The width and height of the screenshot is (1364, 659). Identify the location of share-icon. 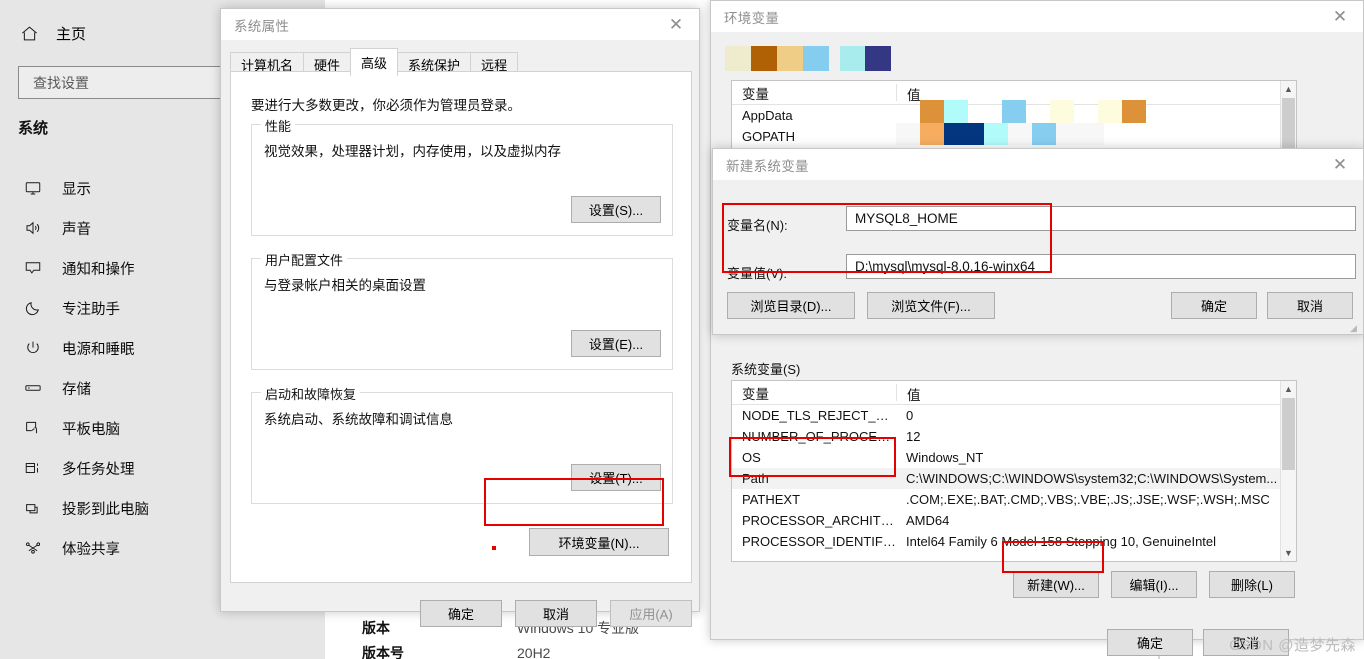
(33, 548).